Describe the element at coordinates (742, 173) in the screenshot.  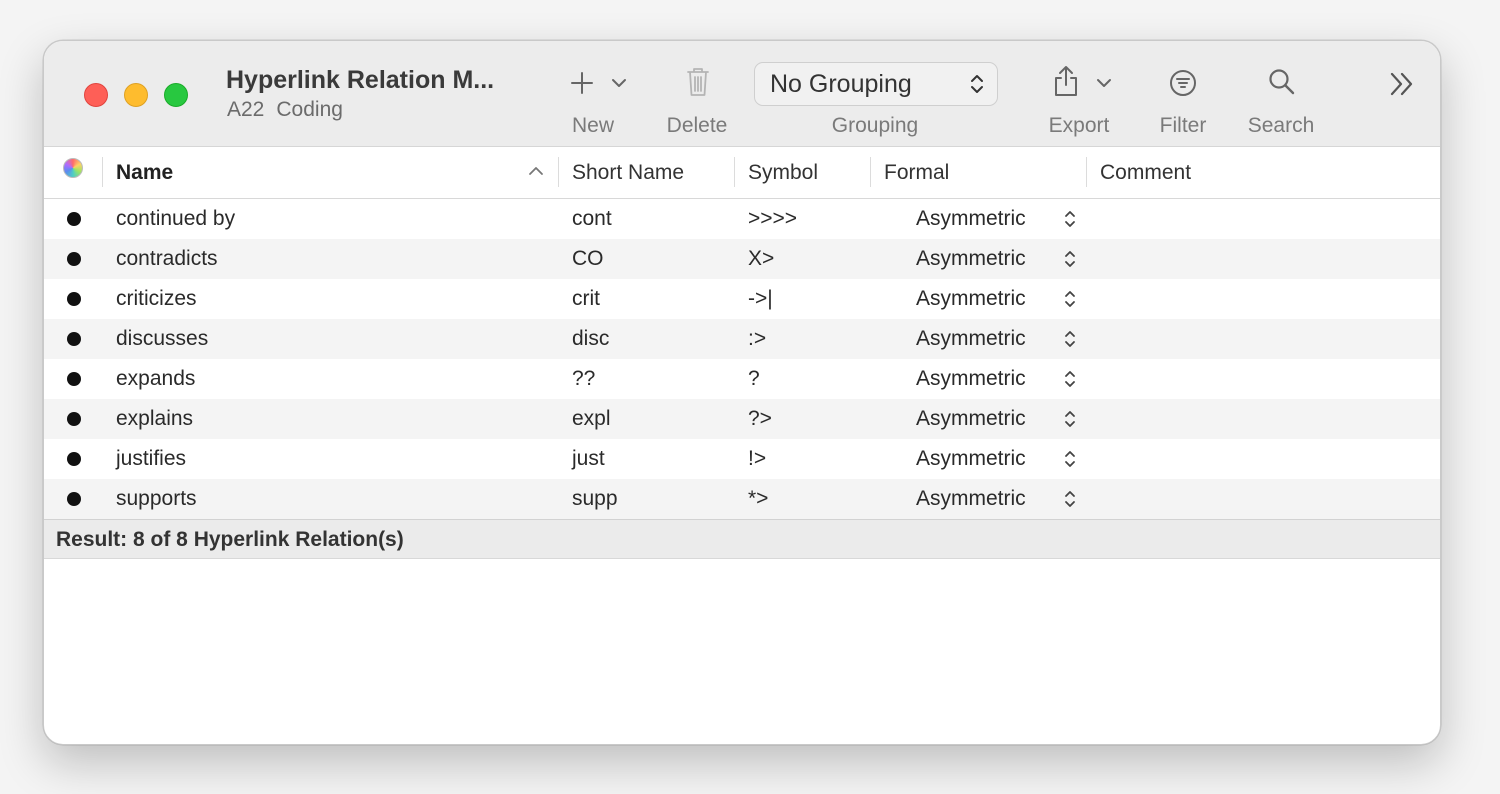
I see `table-header: Name Short Name Symbol Formal Comment` at that location.